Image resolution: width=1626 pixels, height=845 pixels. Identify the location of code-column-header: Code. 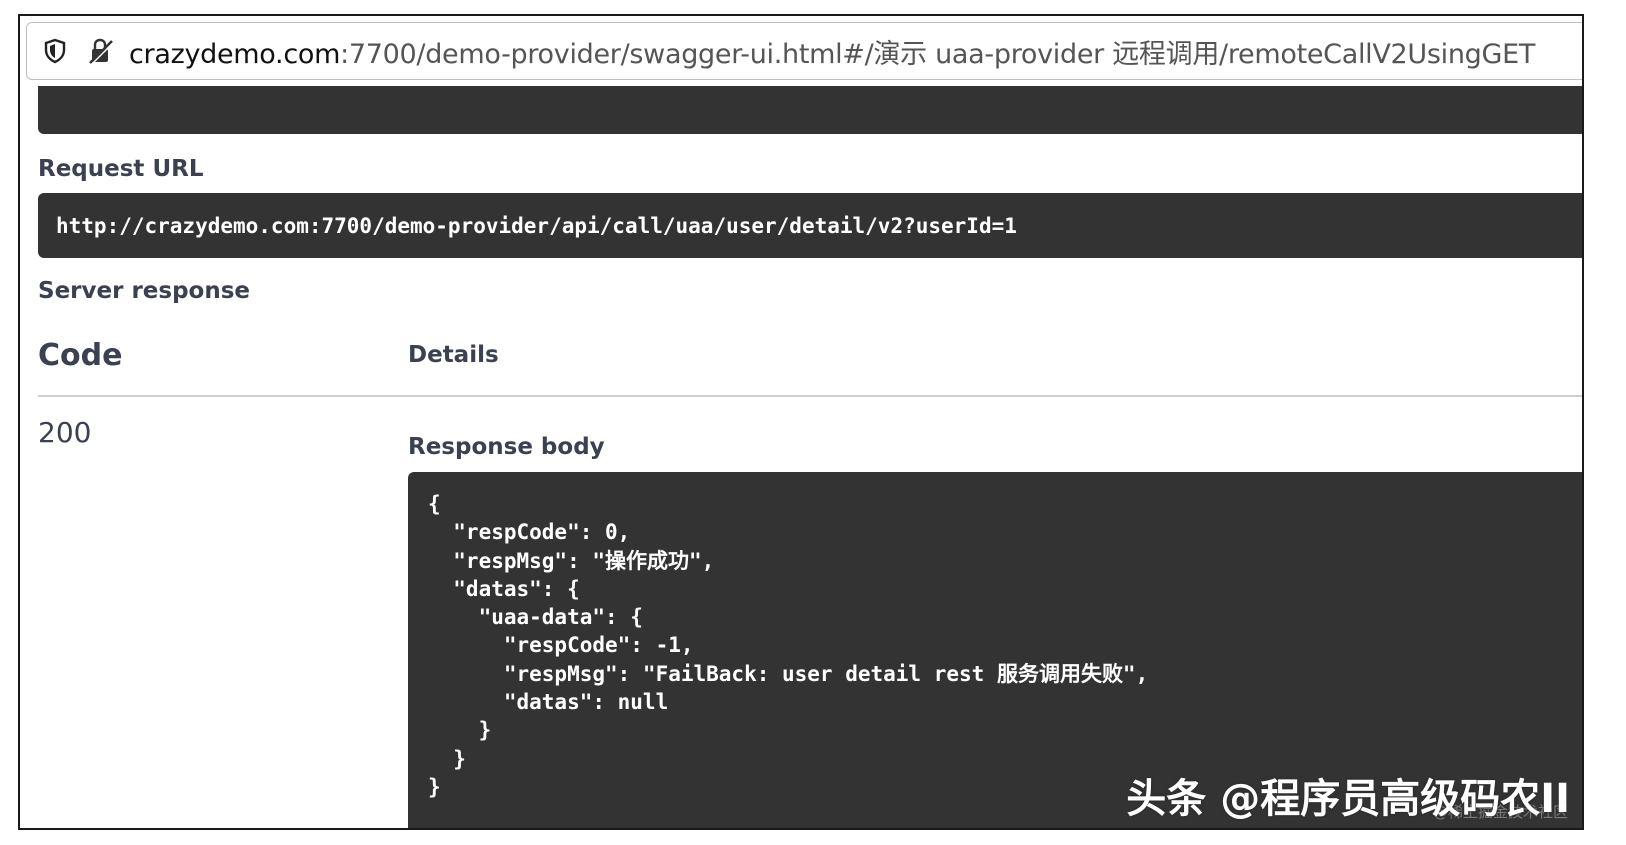
(80, 355).